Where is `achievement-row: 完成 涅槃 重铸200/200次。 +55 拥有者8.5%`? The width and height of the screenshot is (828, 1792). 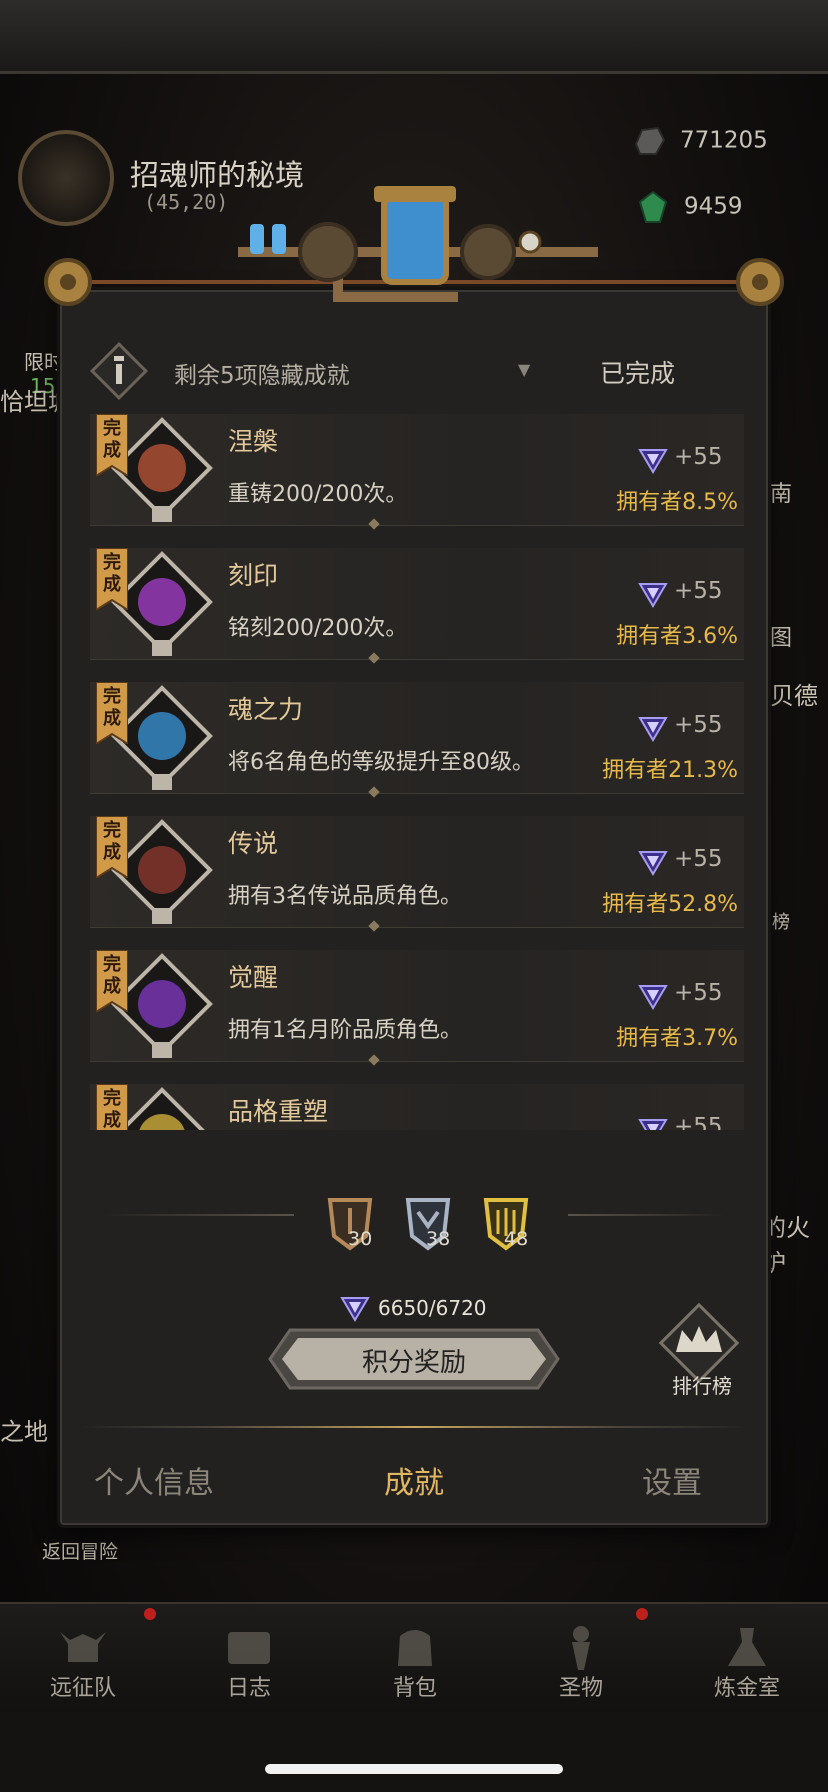 achievement-row: 完成 涅槃 重铸200/200次。 +55 拥有者8.5% is located at coordinates (417, 470).